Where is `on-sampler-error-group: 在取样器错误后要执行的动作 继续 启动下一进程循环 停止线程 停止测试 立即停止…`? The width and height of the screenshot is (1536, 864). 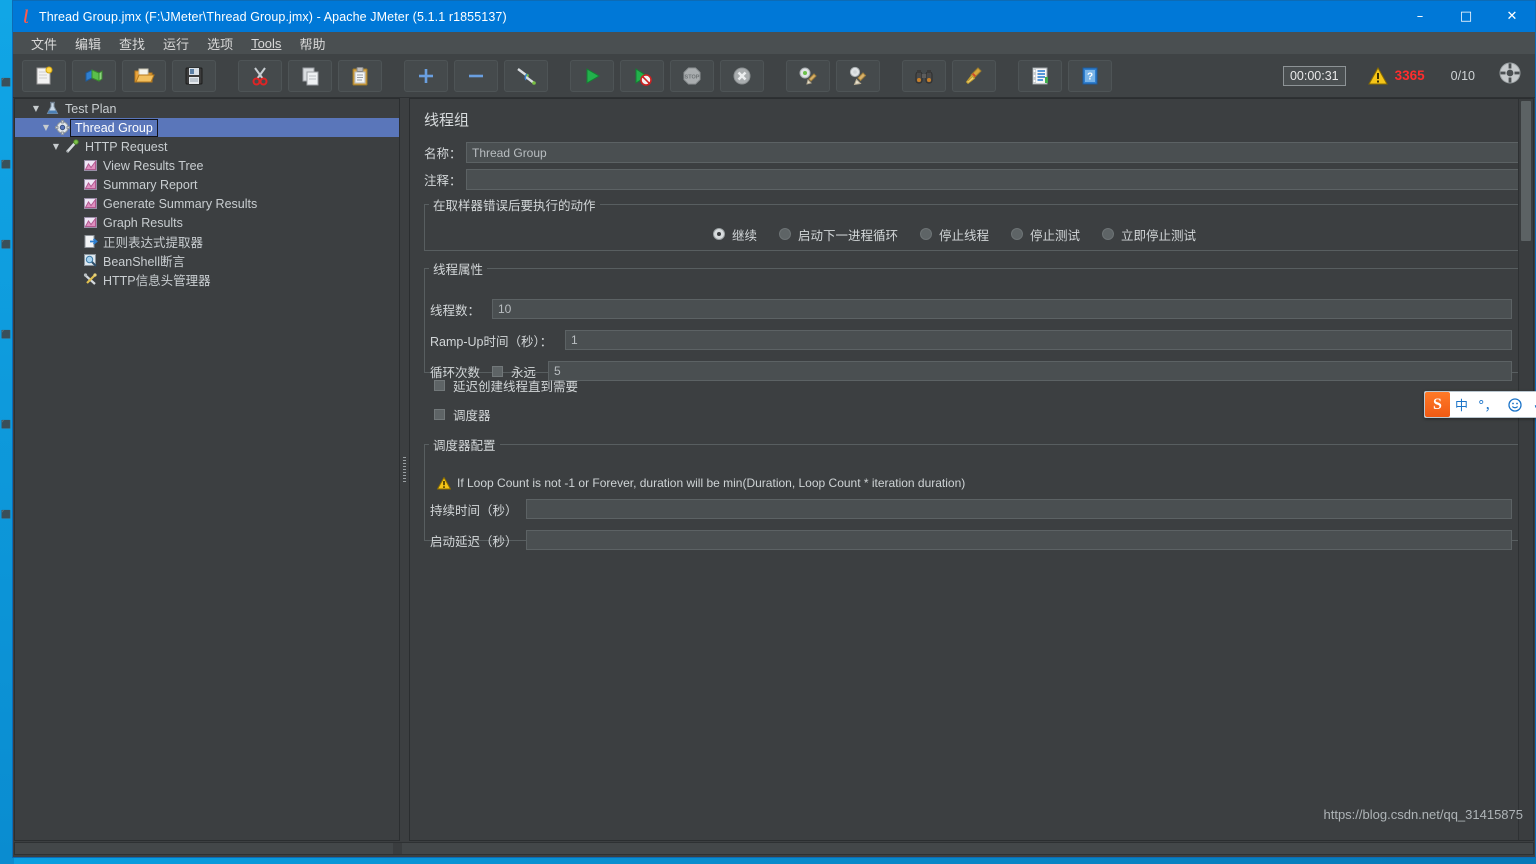 on-sampler-error-group: 在取样器错误后要执行的动作 继续 启动下一进程循环 停止线程 停止测试 立即停止… is located at coordinates (971, 223).